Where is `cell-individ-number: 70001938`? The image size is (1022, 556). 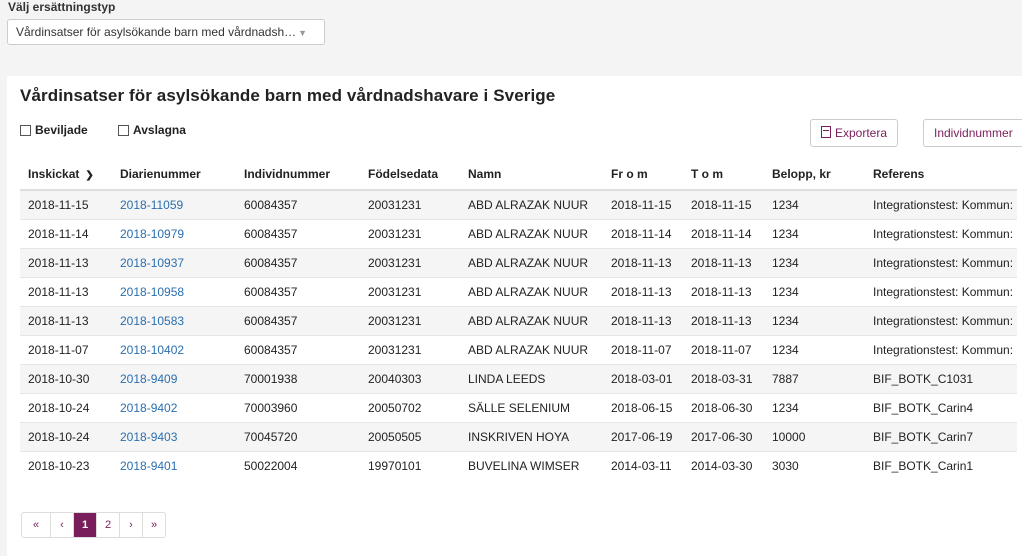 cell-individ-number: 70001938 is located at coordinates (298, 379).